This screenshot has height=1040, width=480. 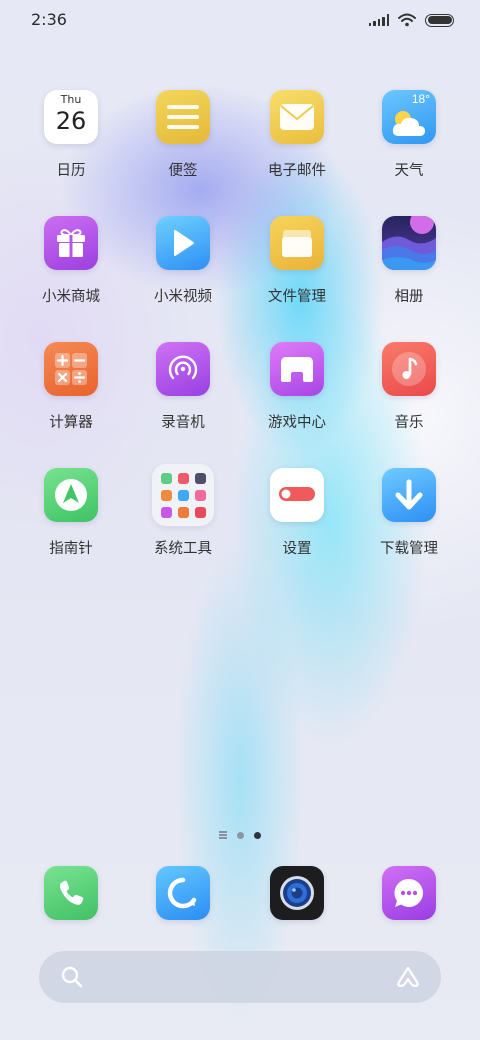 What do you see at coordinates (409, 893) in the screenshot?
I see `messages-icon` at bounding box center [409, 893].